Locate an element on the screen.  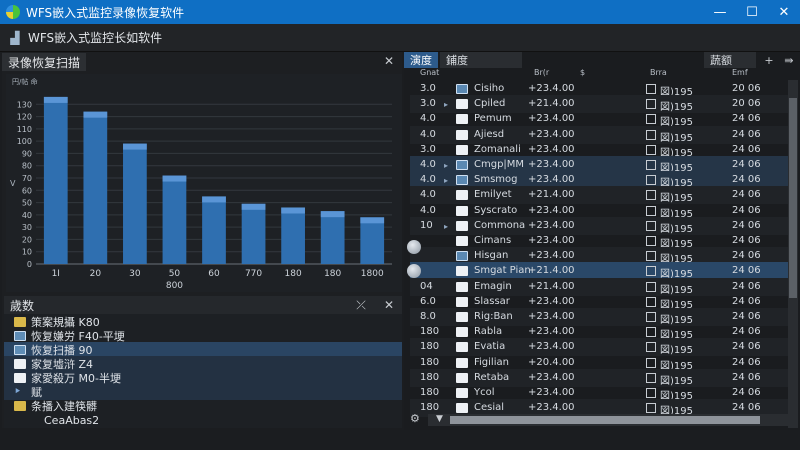
tab-search: 蔬额 is located at coordinates (730, 60).